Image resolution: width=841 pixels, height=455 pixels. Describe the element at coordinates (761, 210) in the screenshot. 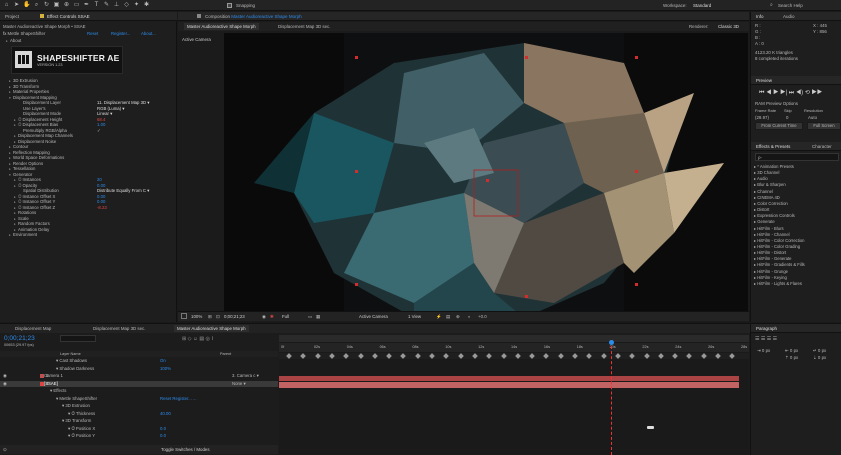

I see `effect-category: ▸ Distort` at that location.